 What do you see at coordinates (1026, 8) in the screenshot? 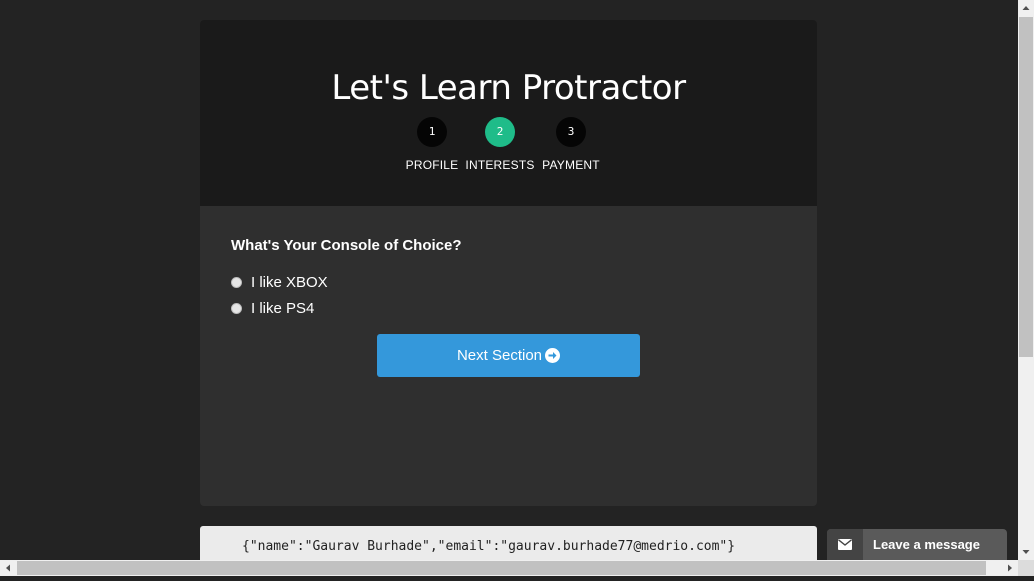
I see `scroll-up-icon` at bounding box center [1026, 8].